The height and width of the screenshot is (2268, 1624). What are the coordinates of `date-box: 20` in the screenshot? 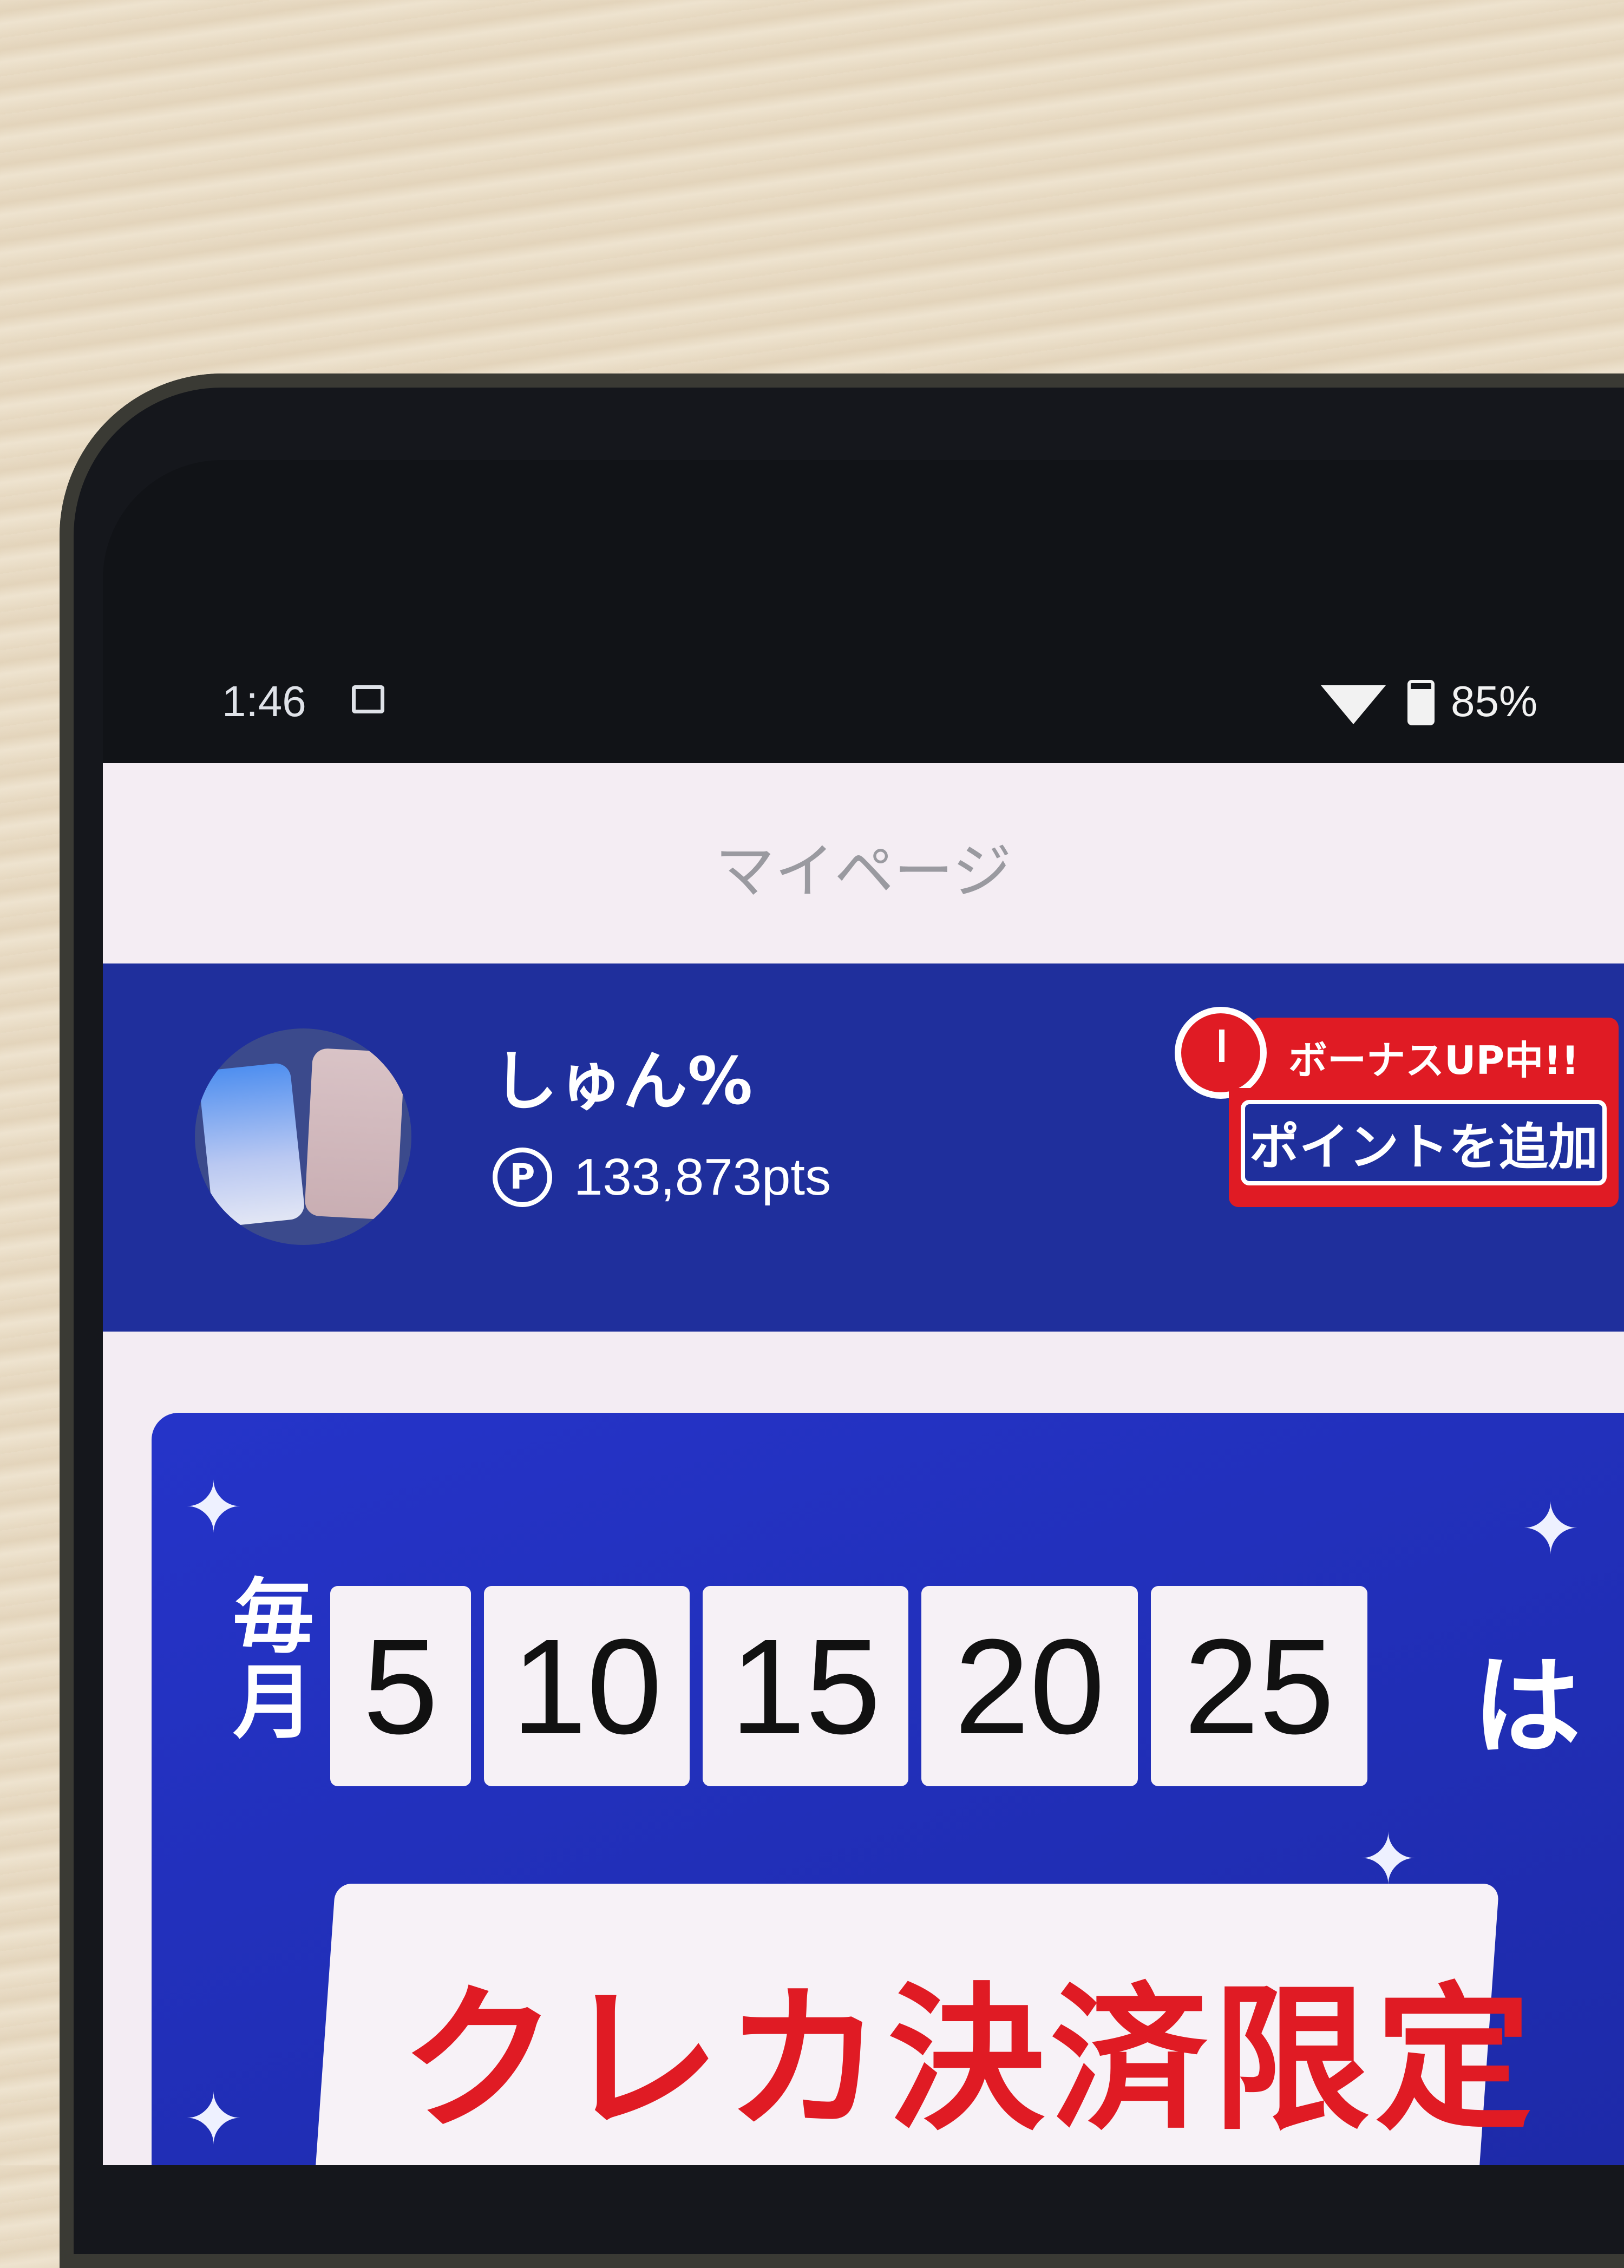 It's located at (1029, 1686).